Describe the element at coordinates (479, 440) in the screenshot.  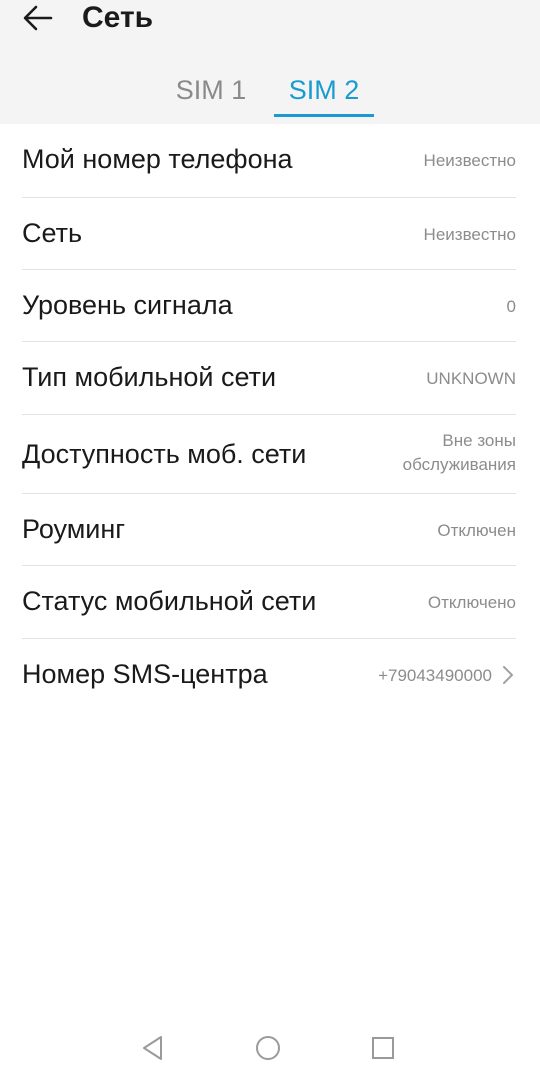
I see `row-value-line-1: Вне зоны` at that location.